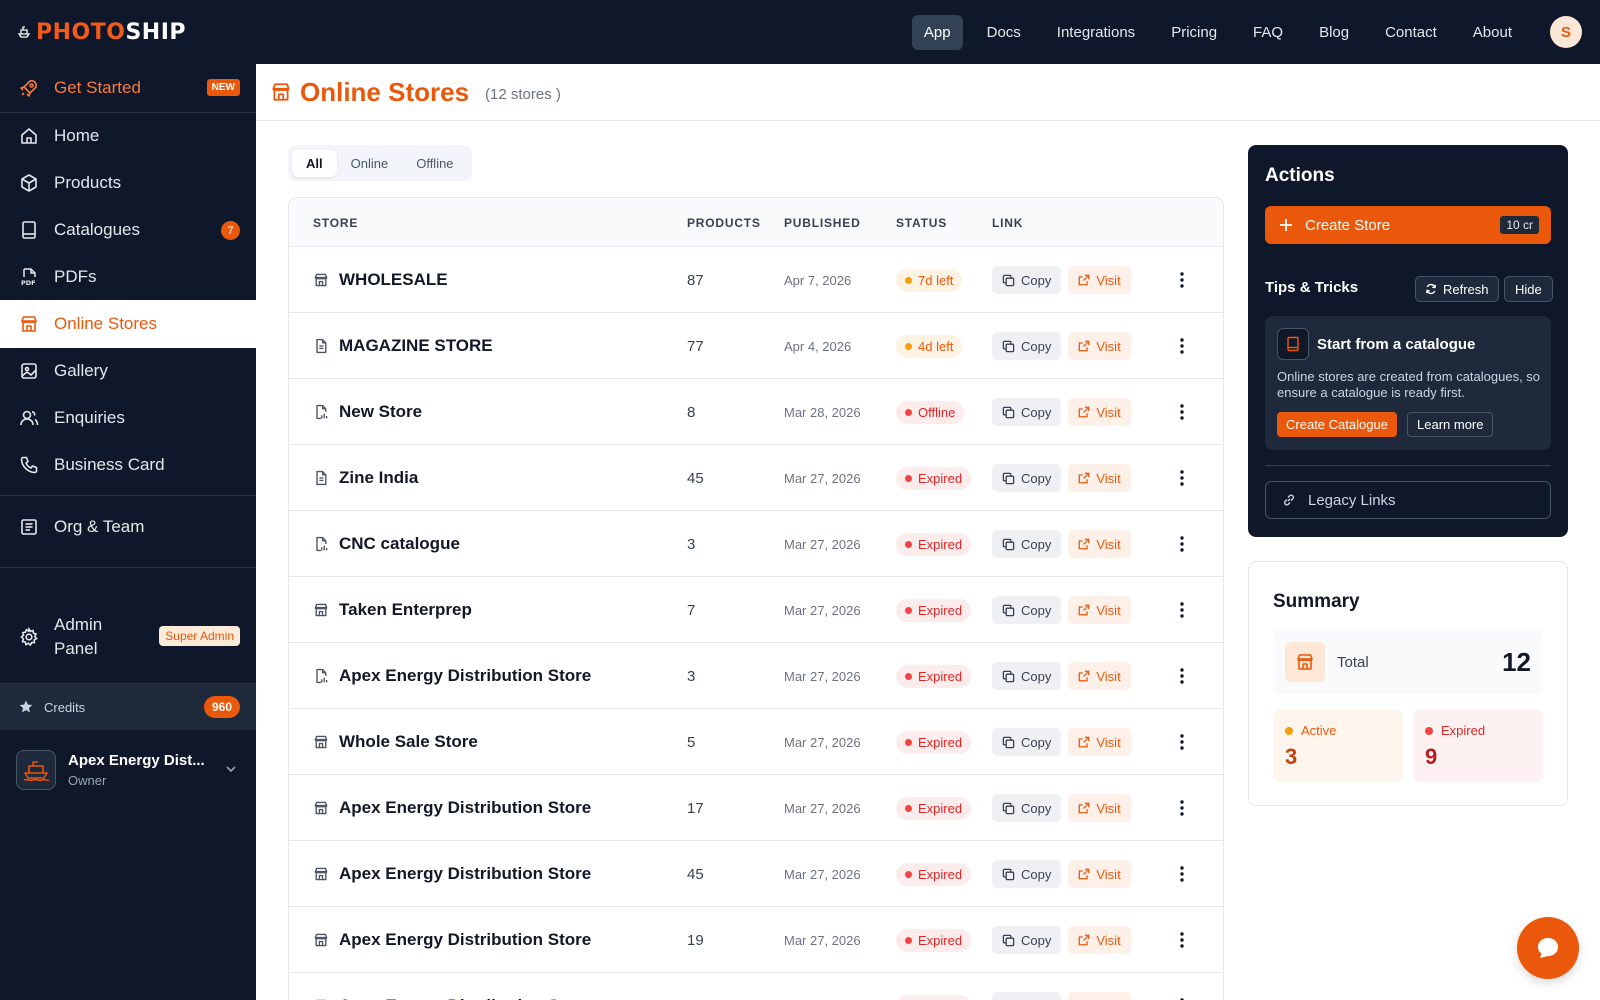  What do you see at coordinates (101, 32) in the screenshot?
I see `brand-logo: PHOTO SHIP` at bounding box center [101, 32].